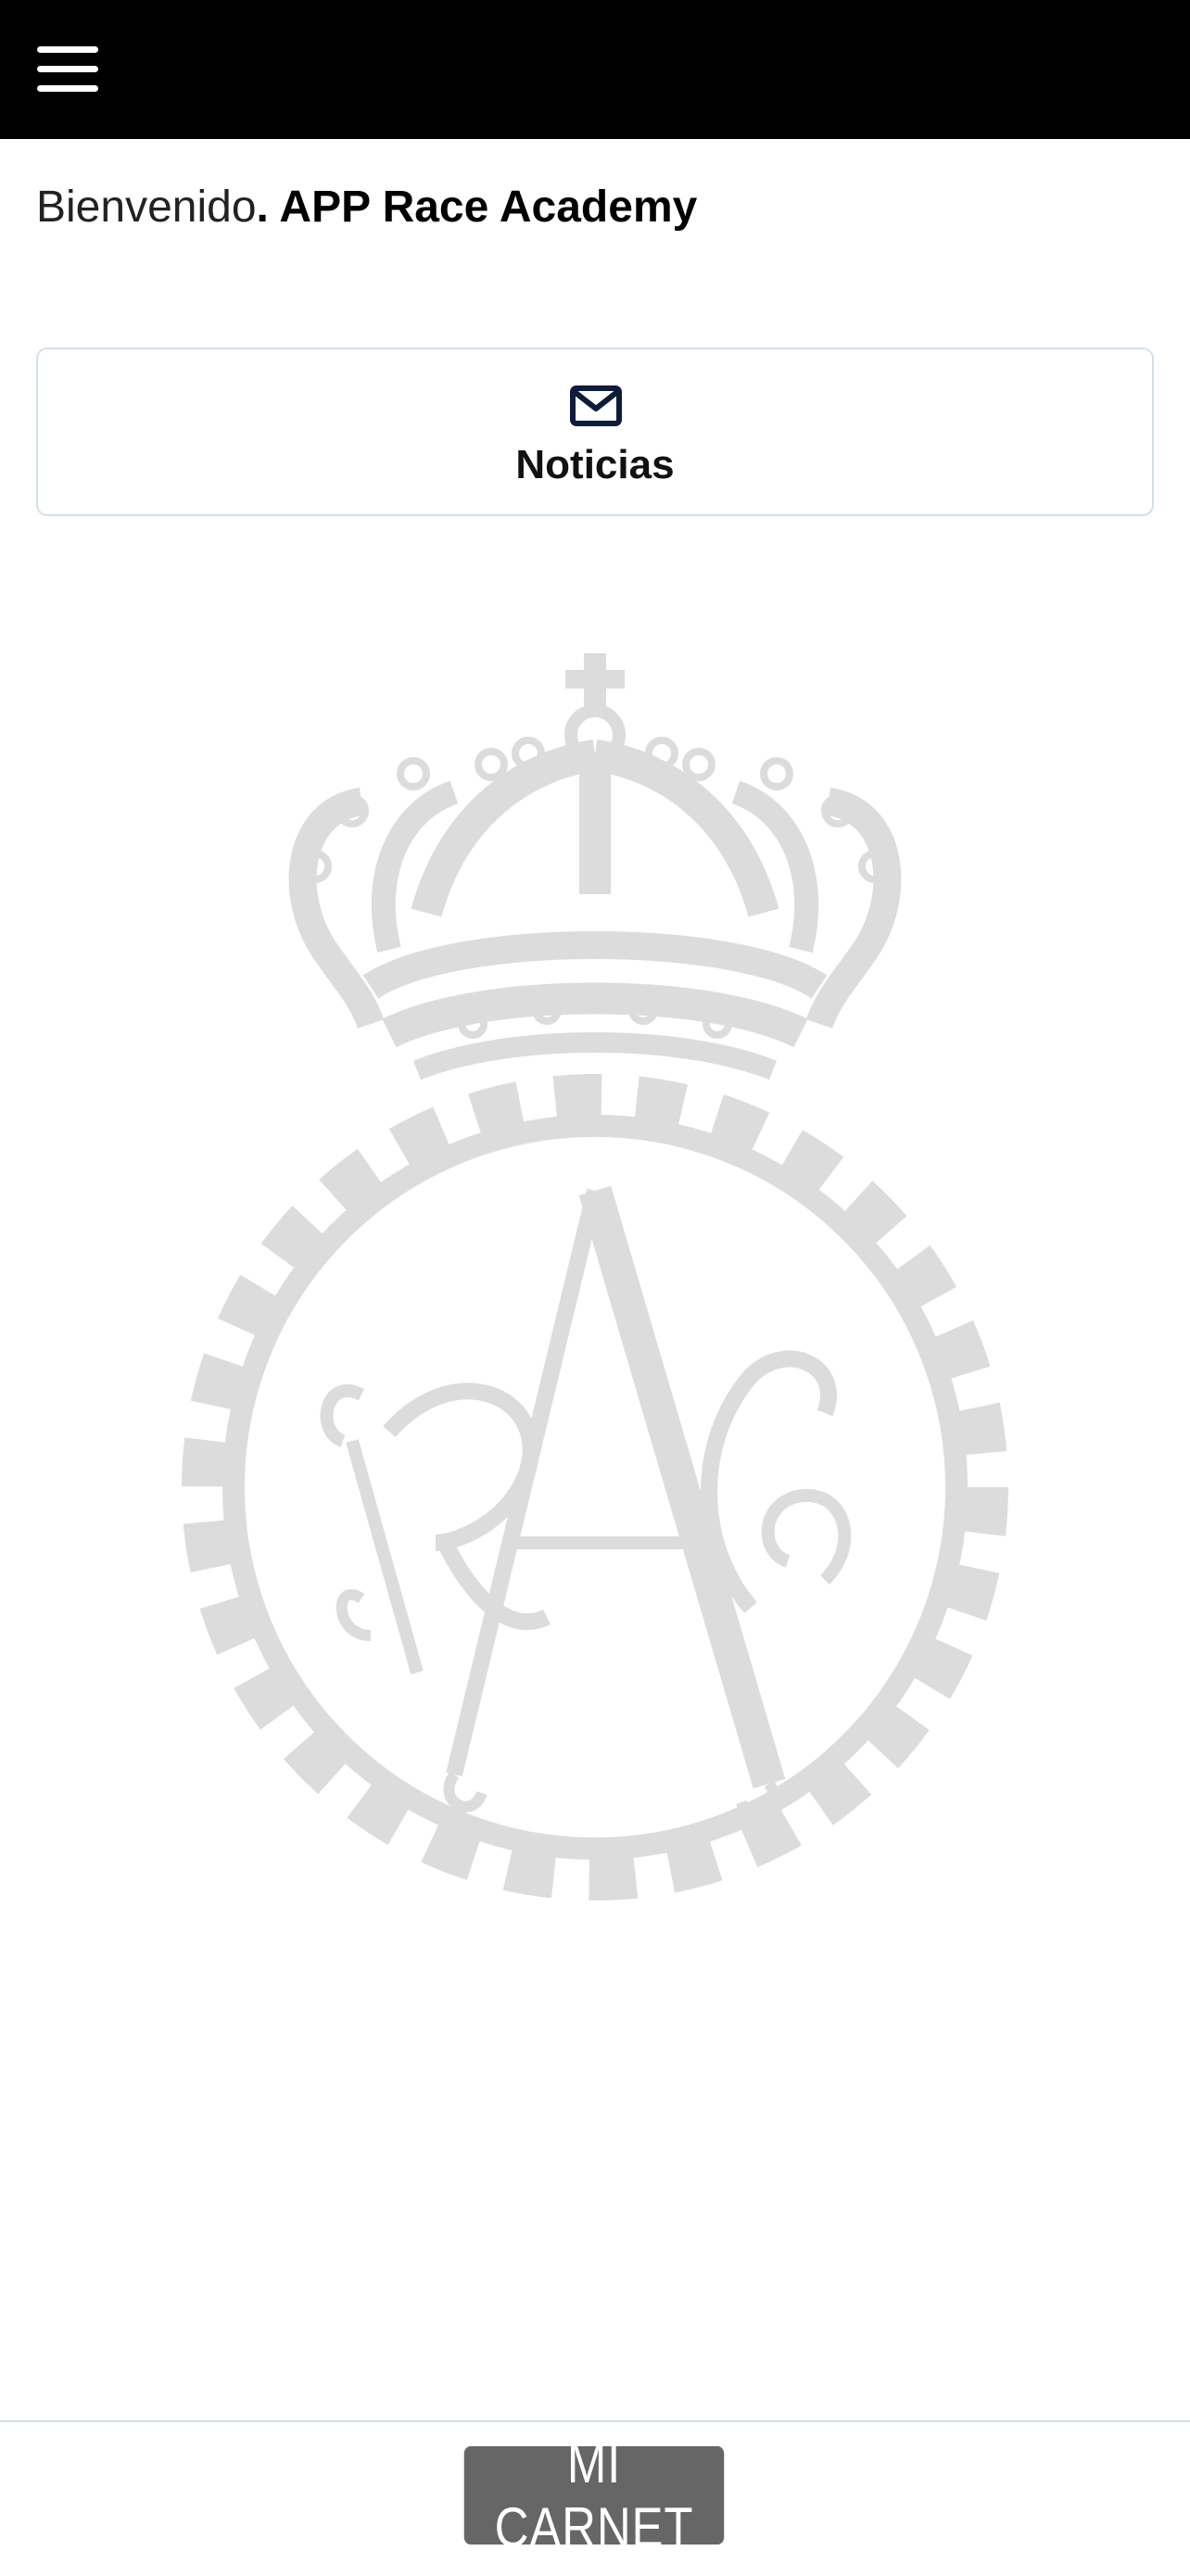 The width and height of the screenshot is (1190, 2576). Describe the element at coordinates (595, 431) in the screenshot. I see `news-button: Noticias` at that location.